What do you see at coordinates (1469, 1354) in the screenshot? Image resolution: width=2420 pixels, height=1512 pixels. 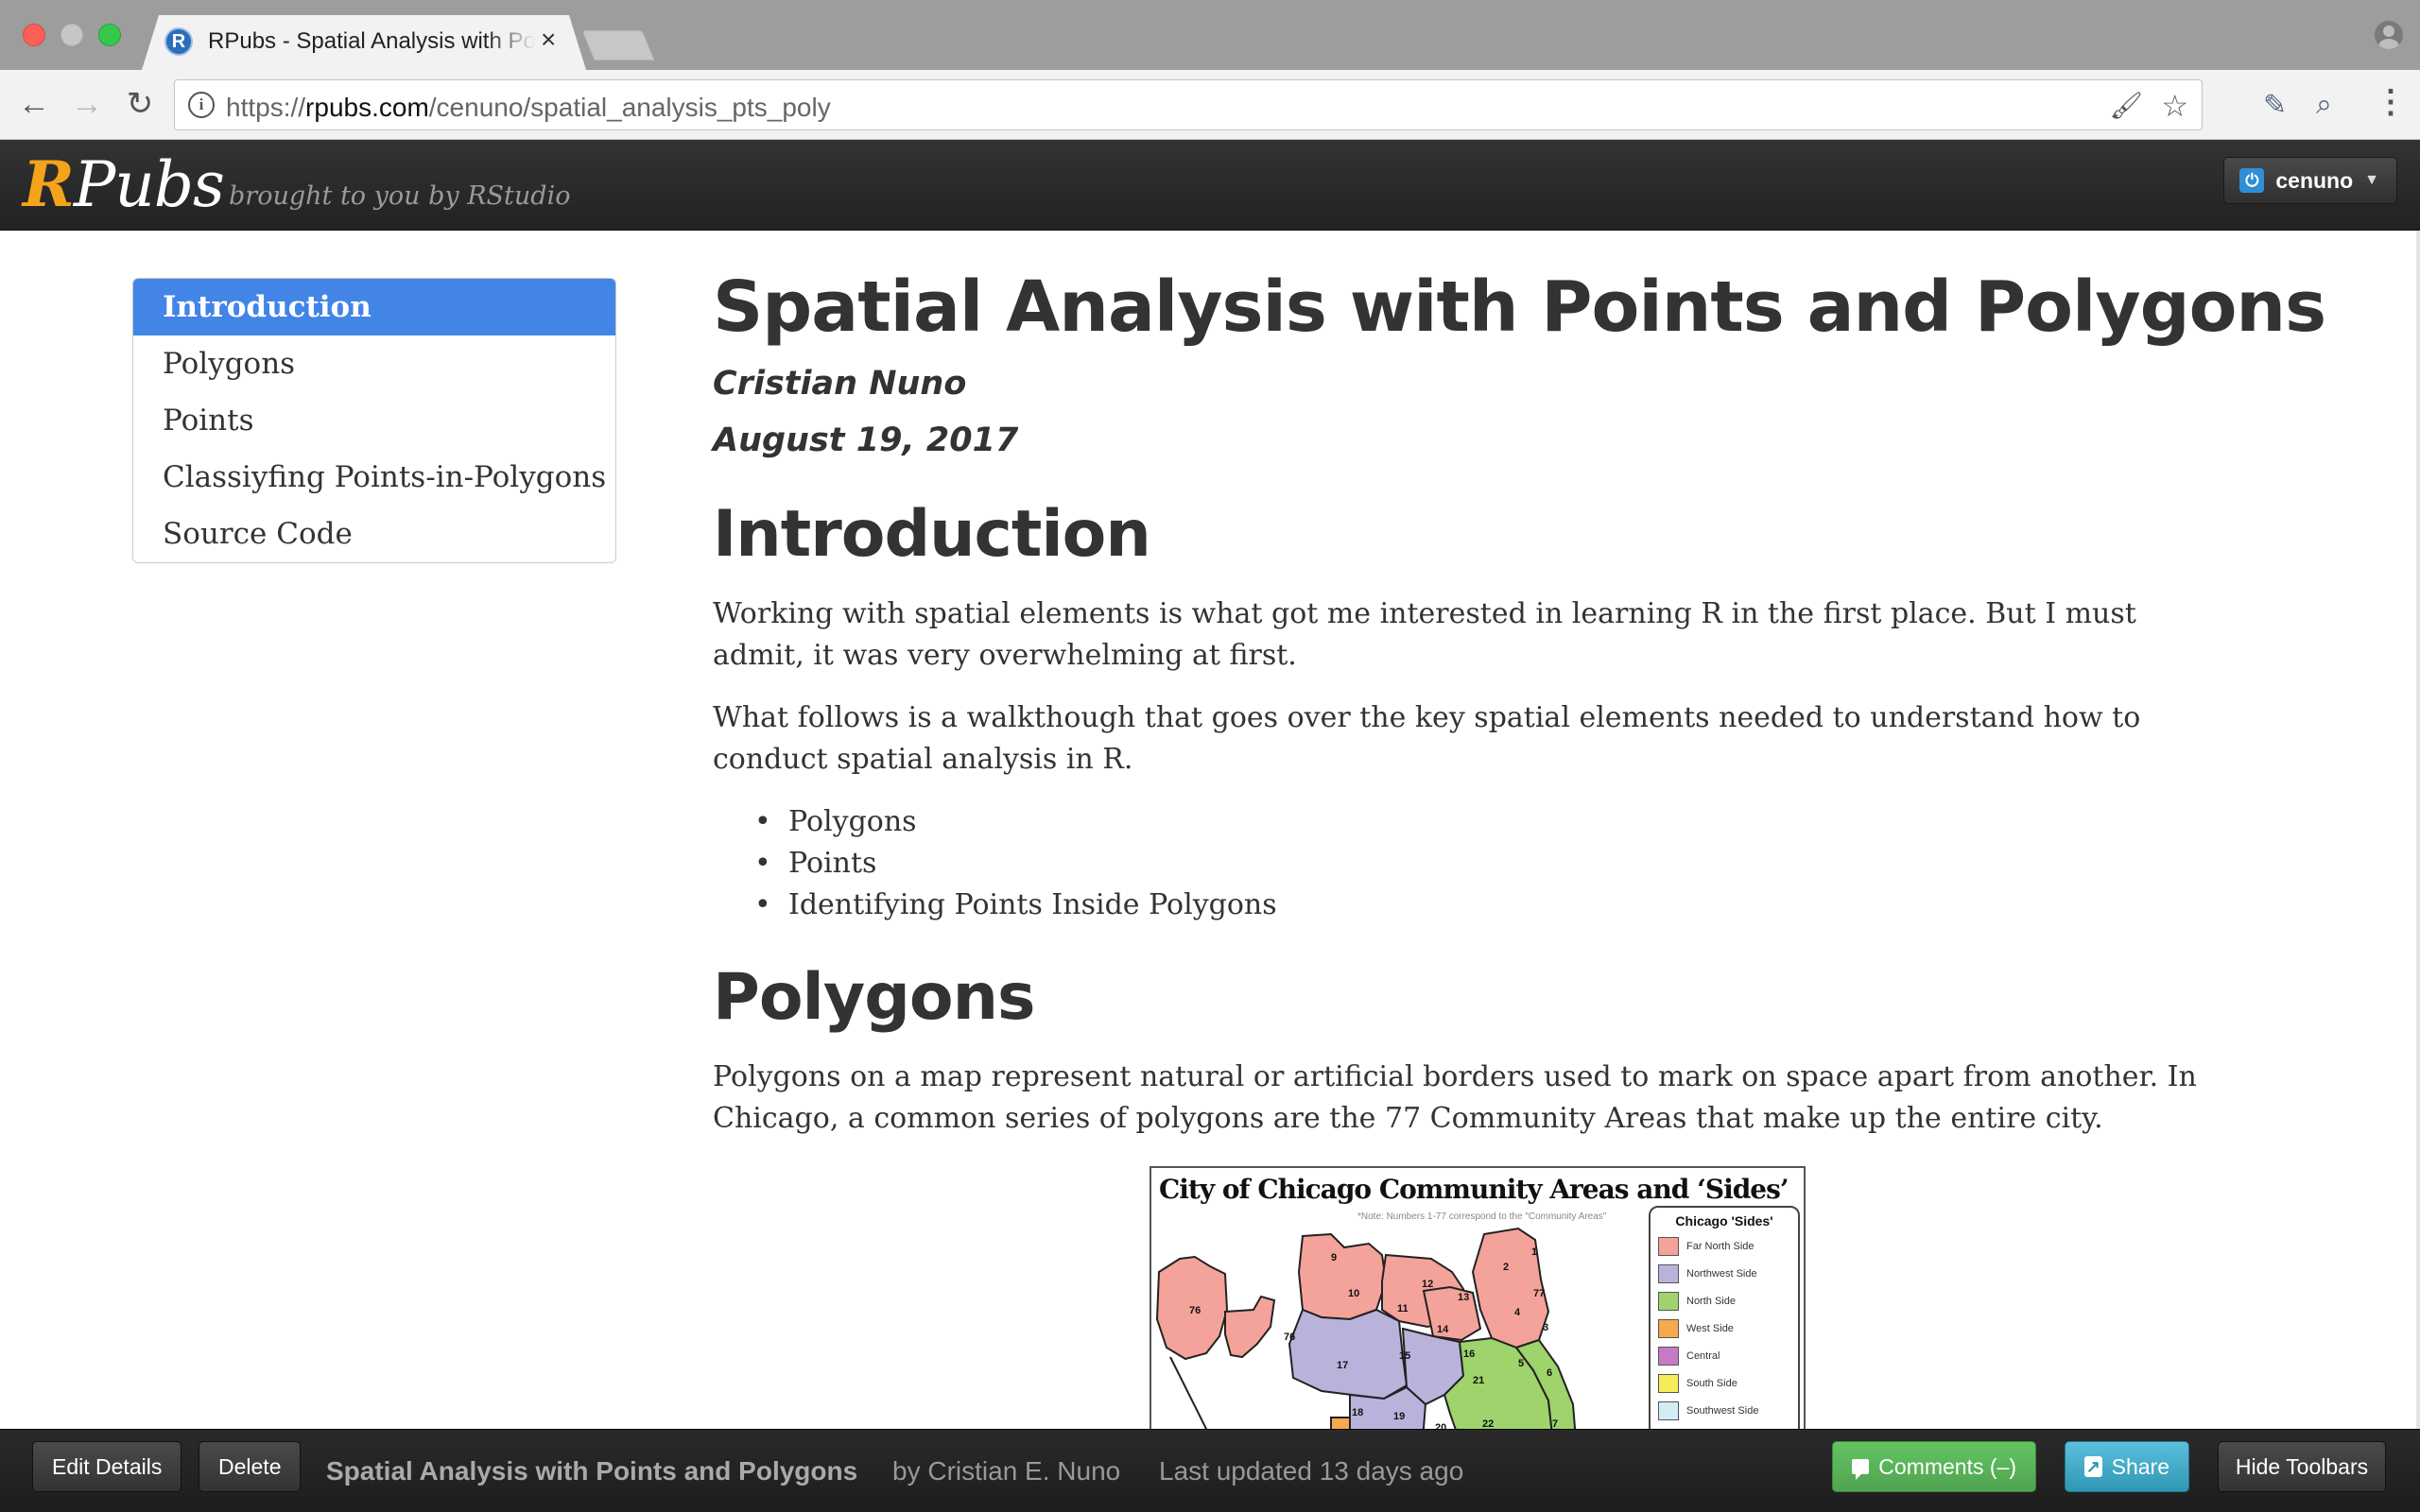 I see `area-label: 16` at bounding box center [1469, 1354].